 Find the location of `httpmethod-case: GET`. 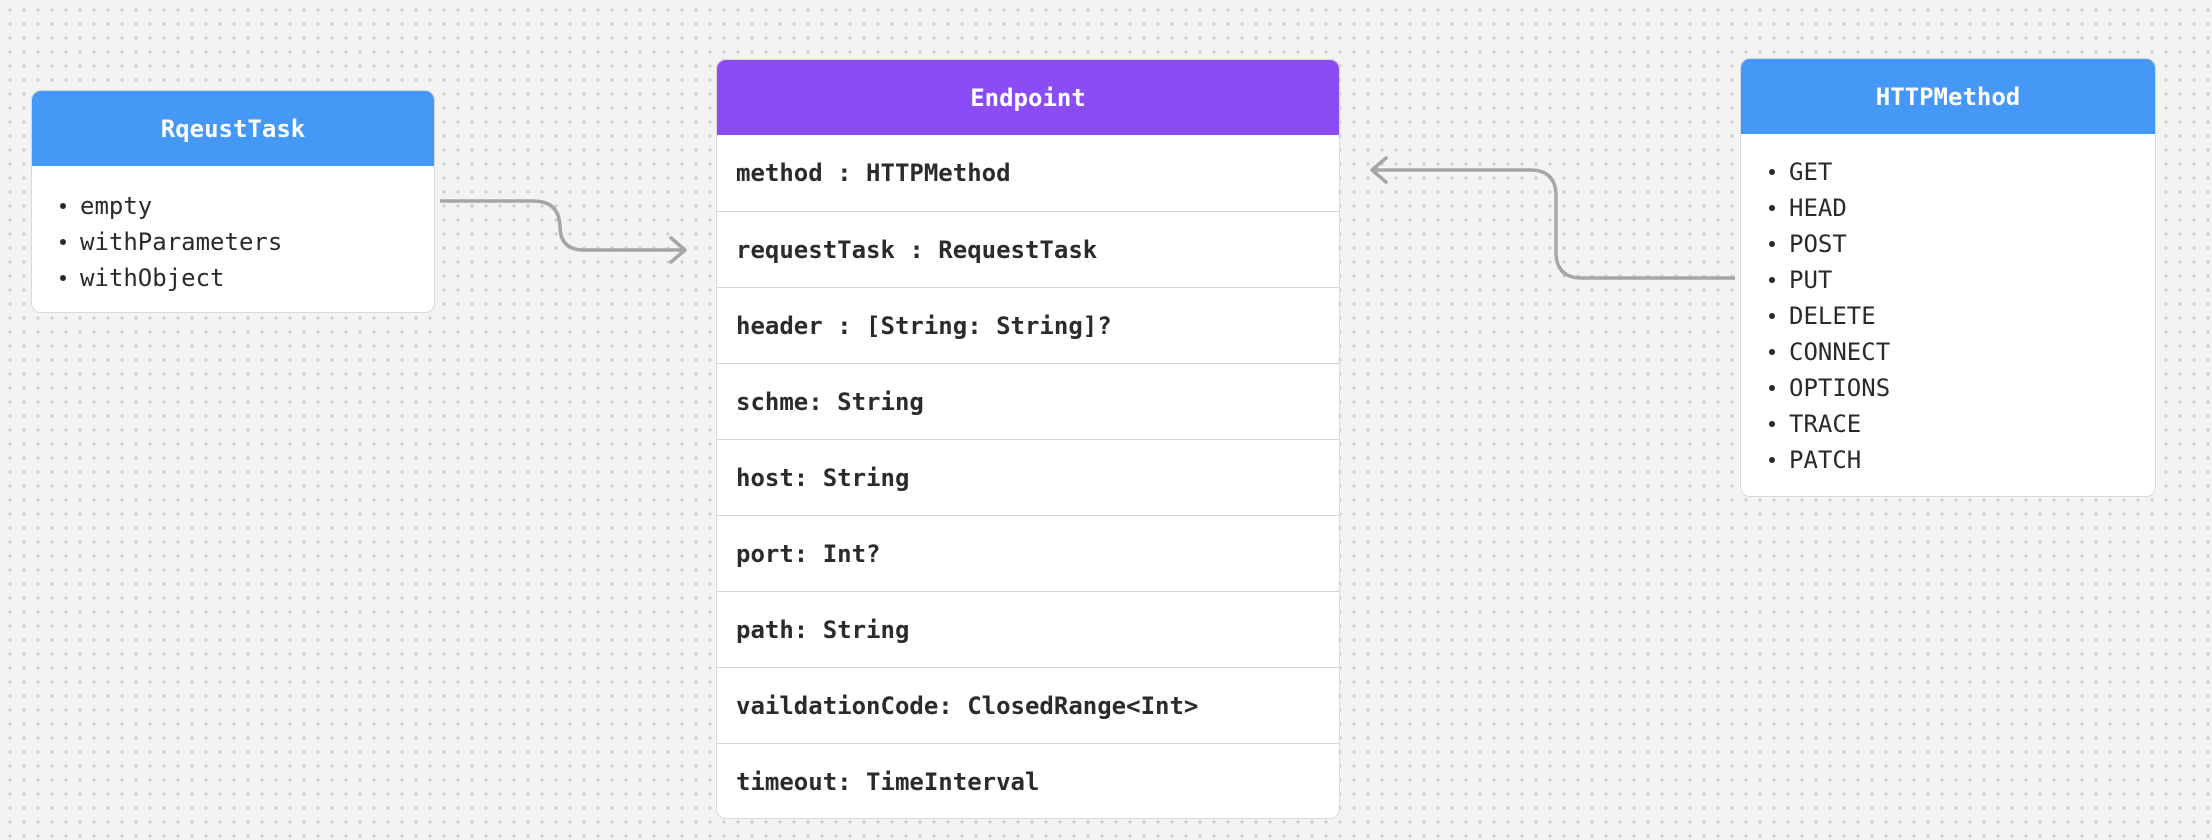

httpmethod-case: GET is located at coordinates (1962, 172).